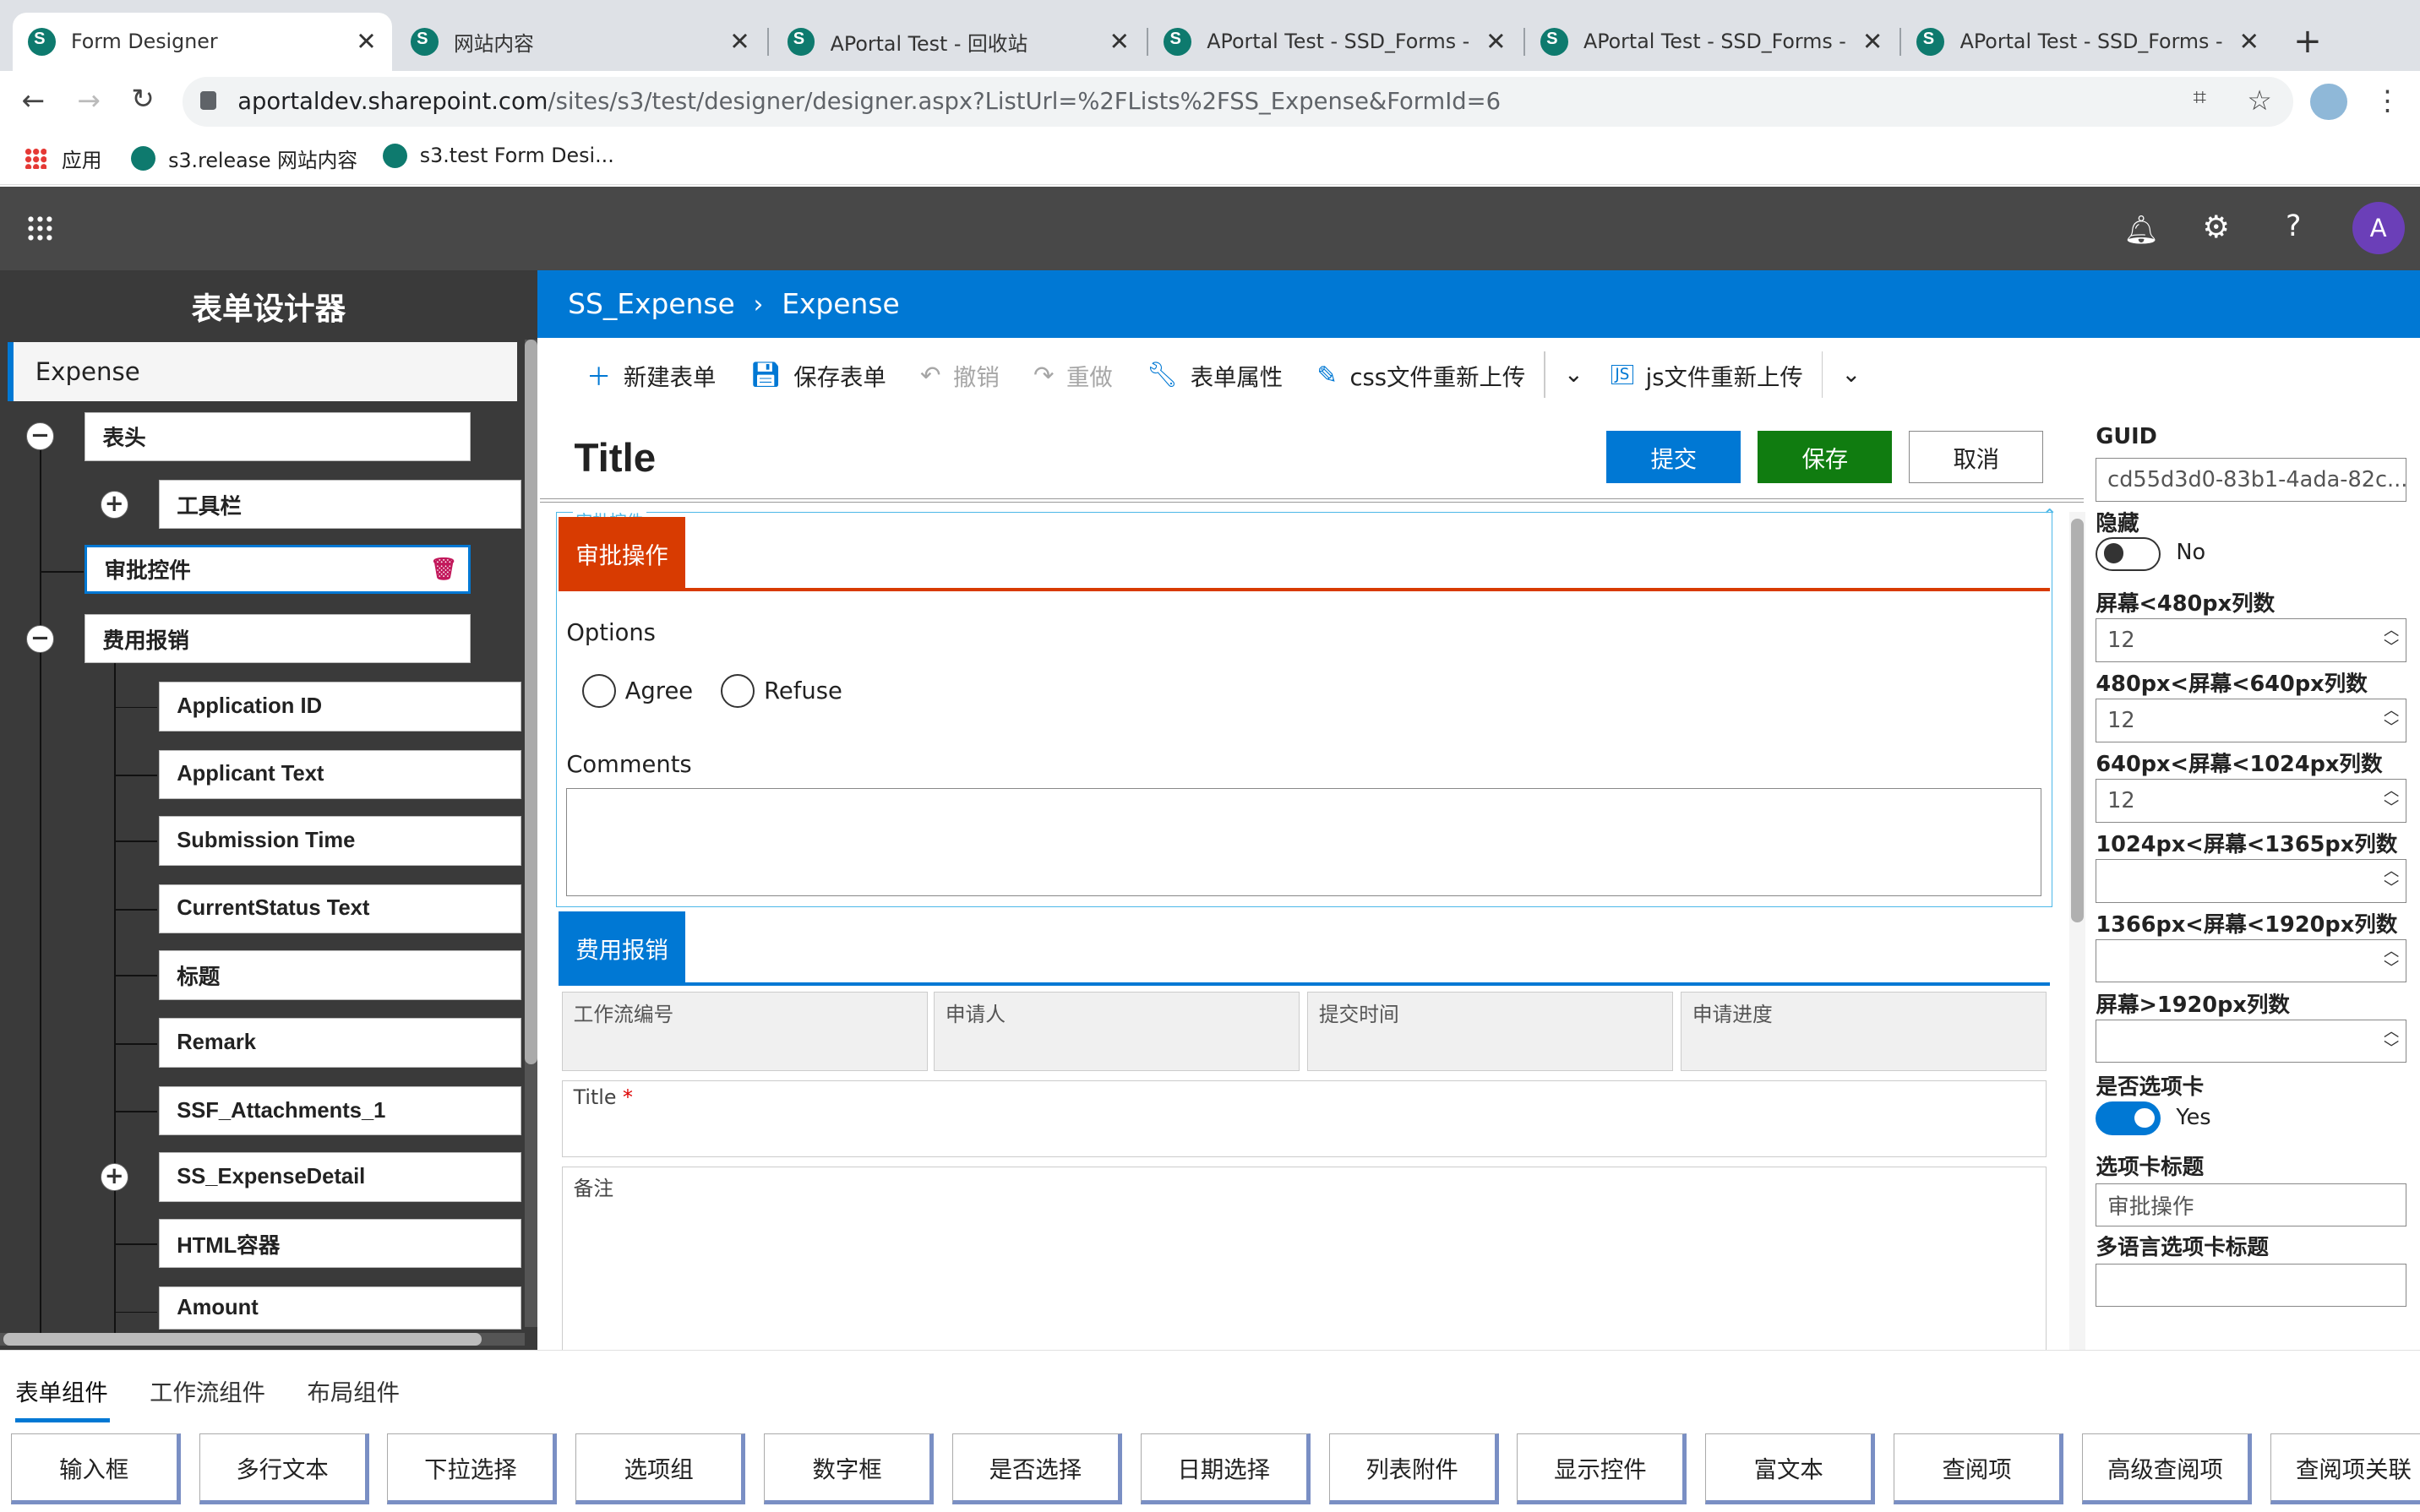 The height and width of the screenshot is (1512, 2420). What do you see at coordinates (781, 692) in the screenshot?
I see `refuse-radio: Refuse` at bounding box center [781, 692].